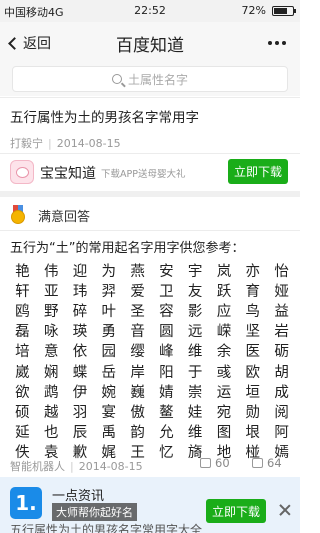 This screenshot has height=533, width=320. Describe the element at coordinates (166, 271) in the screenshot. I see `answer-character: 安` at that location.